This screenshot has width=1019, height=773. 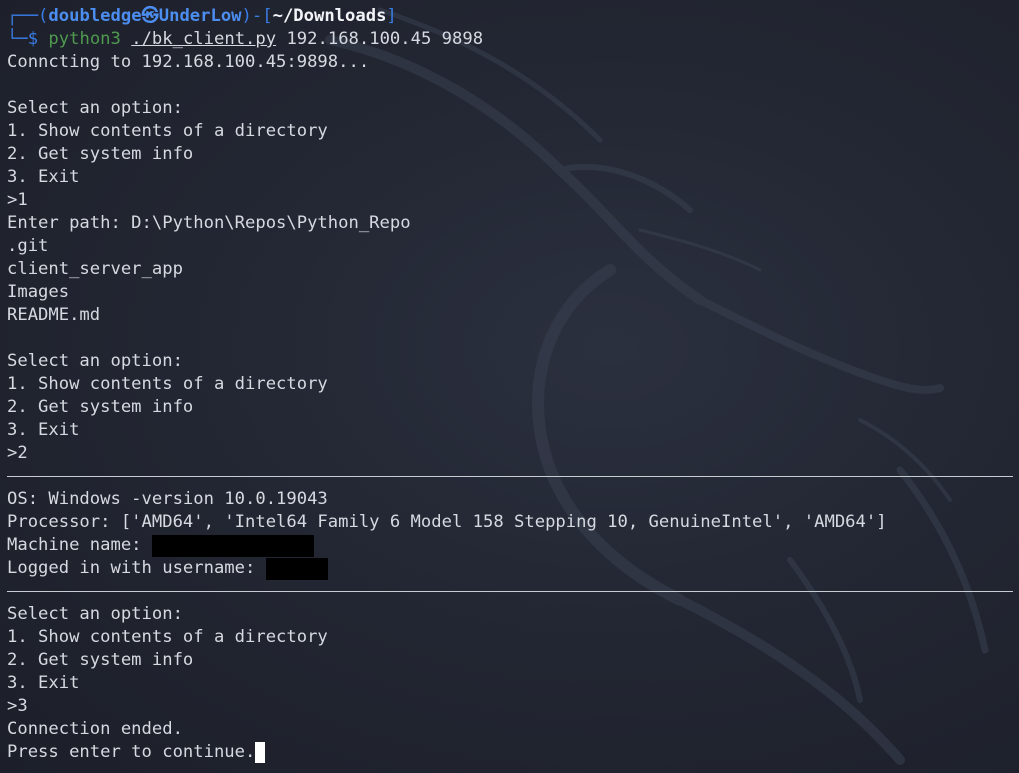 I want to click on user-choice: >3, so click(x=17, y=706).